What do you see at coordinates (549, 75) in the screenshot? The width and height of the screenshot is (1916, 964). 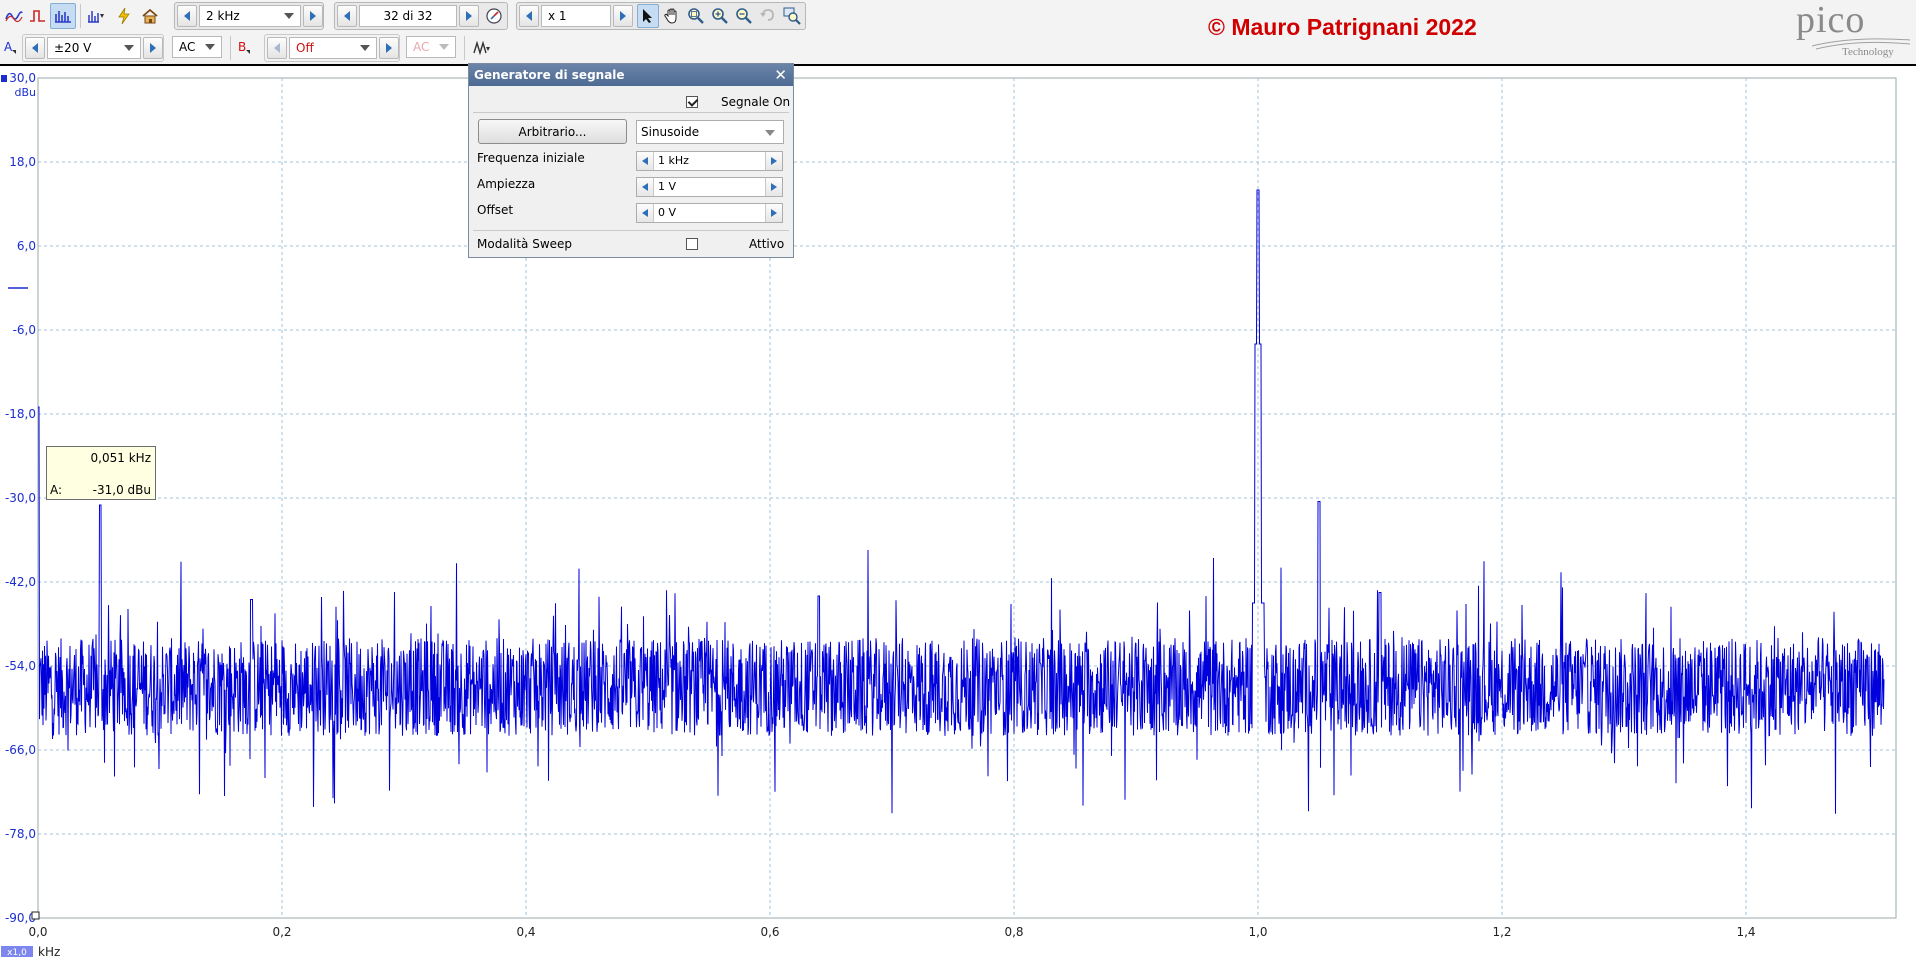 I see `panel-title: Generatore di segnale` at bounding box center [549, 75].